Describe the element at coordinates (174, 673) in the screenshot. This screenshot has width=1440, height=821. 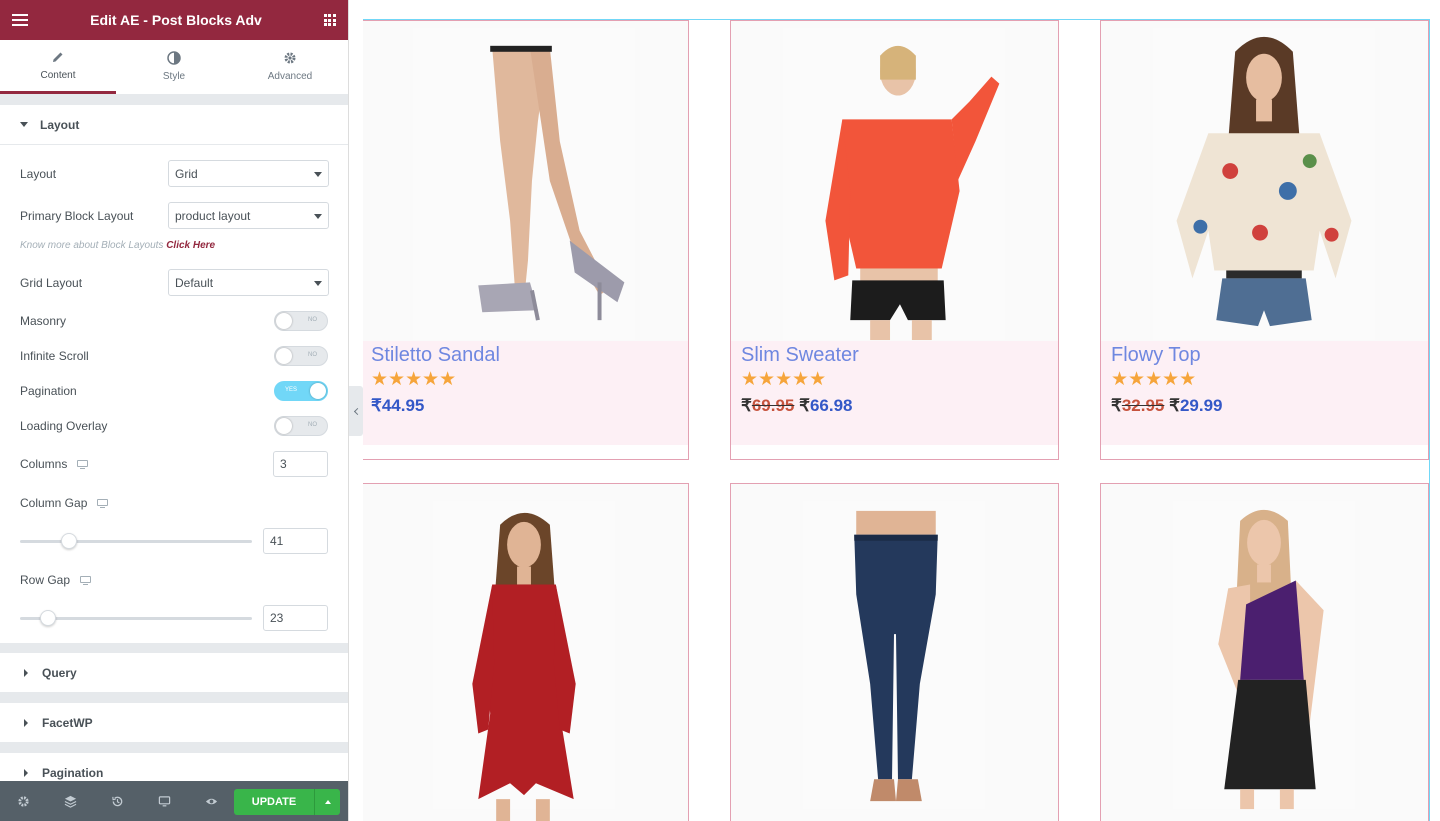
I see `section-query-header: Query` at that location.